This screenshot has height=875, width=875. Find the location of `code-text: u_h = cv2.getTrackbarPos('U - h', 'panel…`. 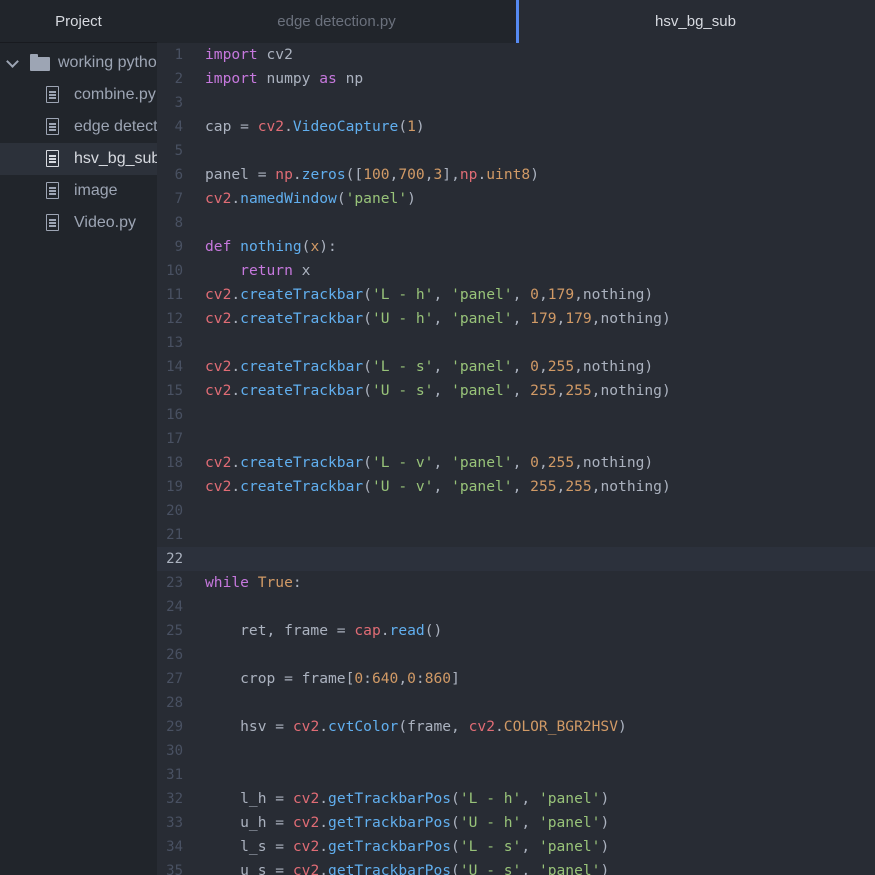

code-text: u_h = cv2.getTrackbarPos('U - h', 'panel… is located at coordinates (407, 823).